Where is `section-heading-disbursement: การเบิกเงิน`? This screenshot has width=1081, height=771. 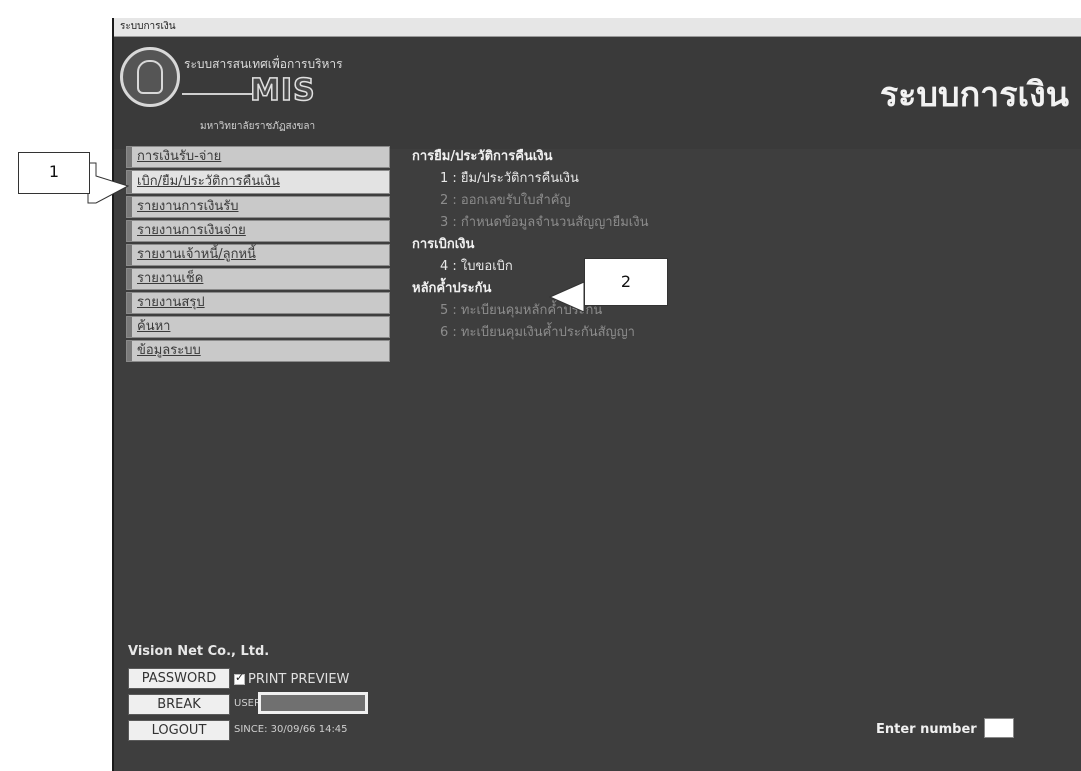 section-heading-disbursement: การเบิกเงิน is located at coordinates (443, 244).